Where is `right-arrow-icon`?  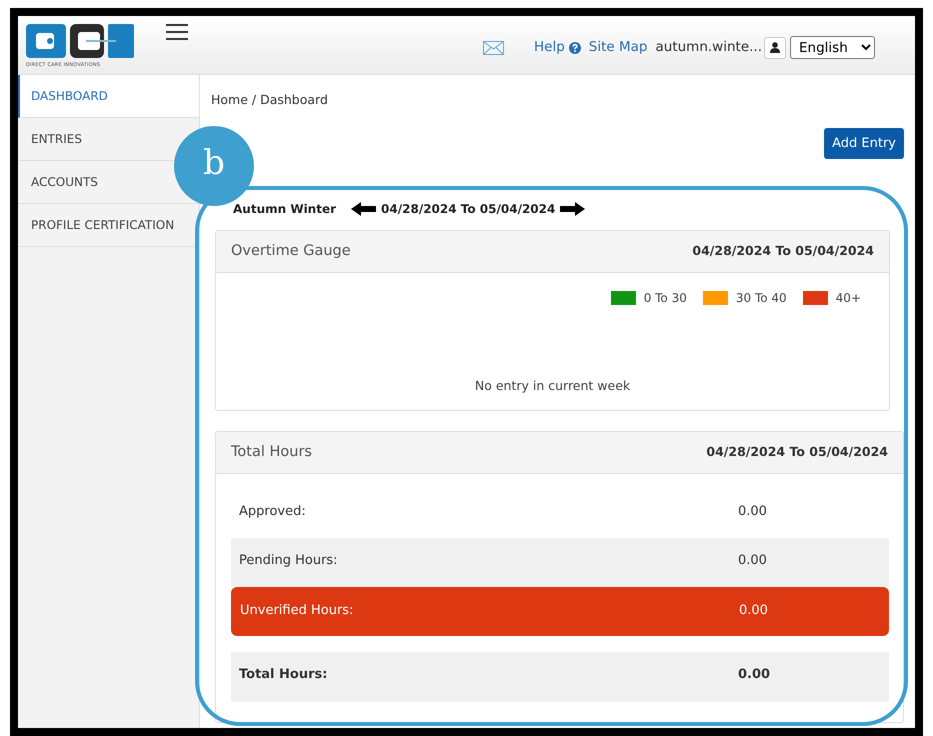
right-arrow-icon is located at coordinates (573, 209).